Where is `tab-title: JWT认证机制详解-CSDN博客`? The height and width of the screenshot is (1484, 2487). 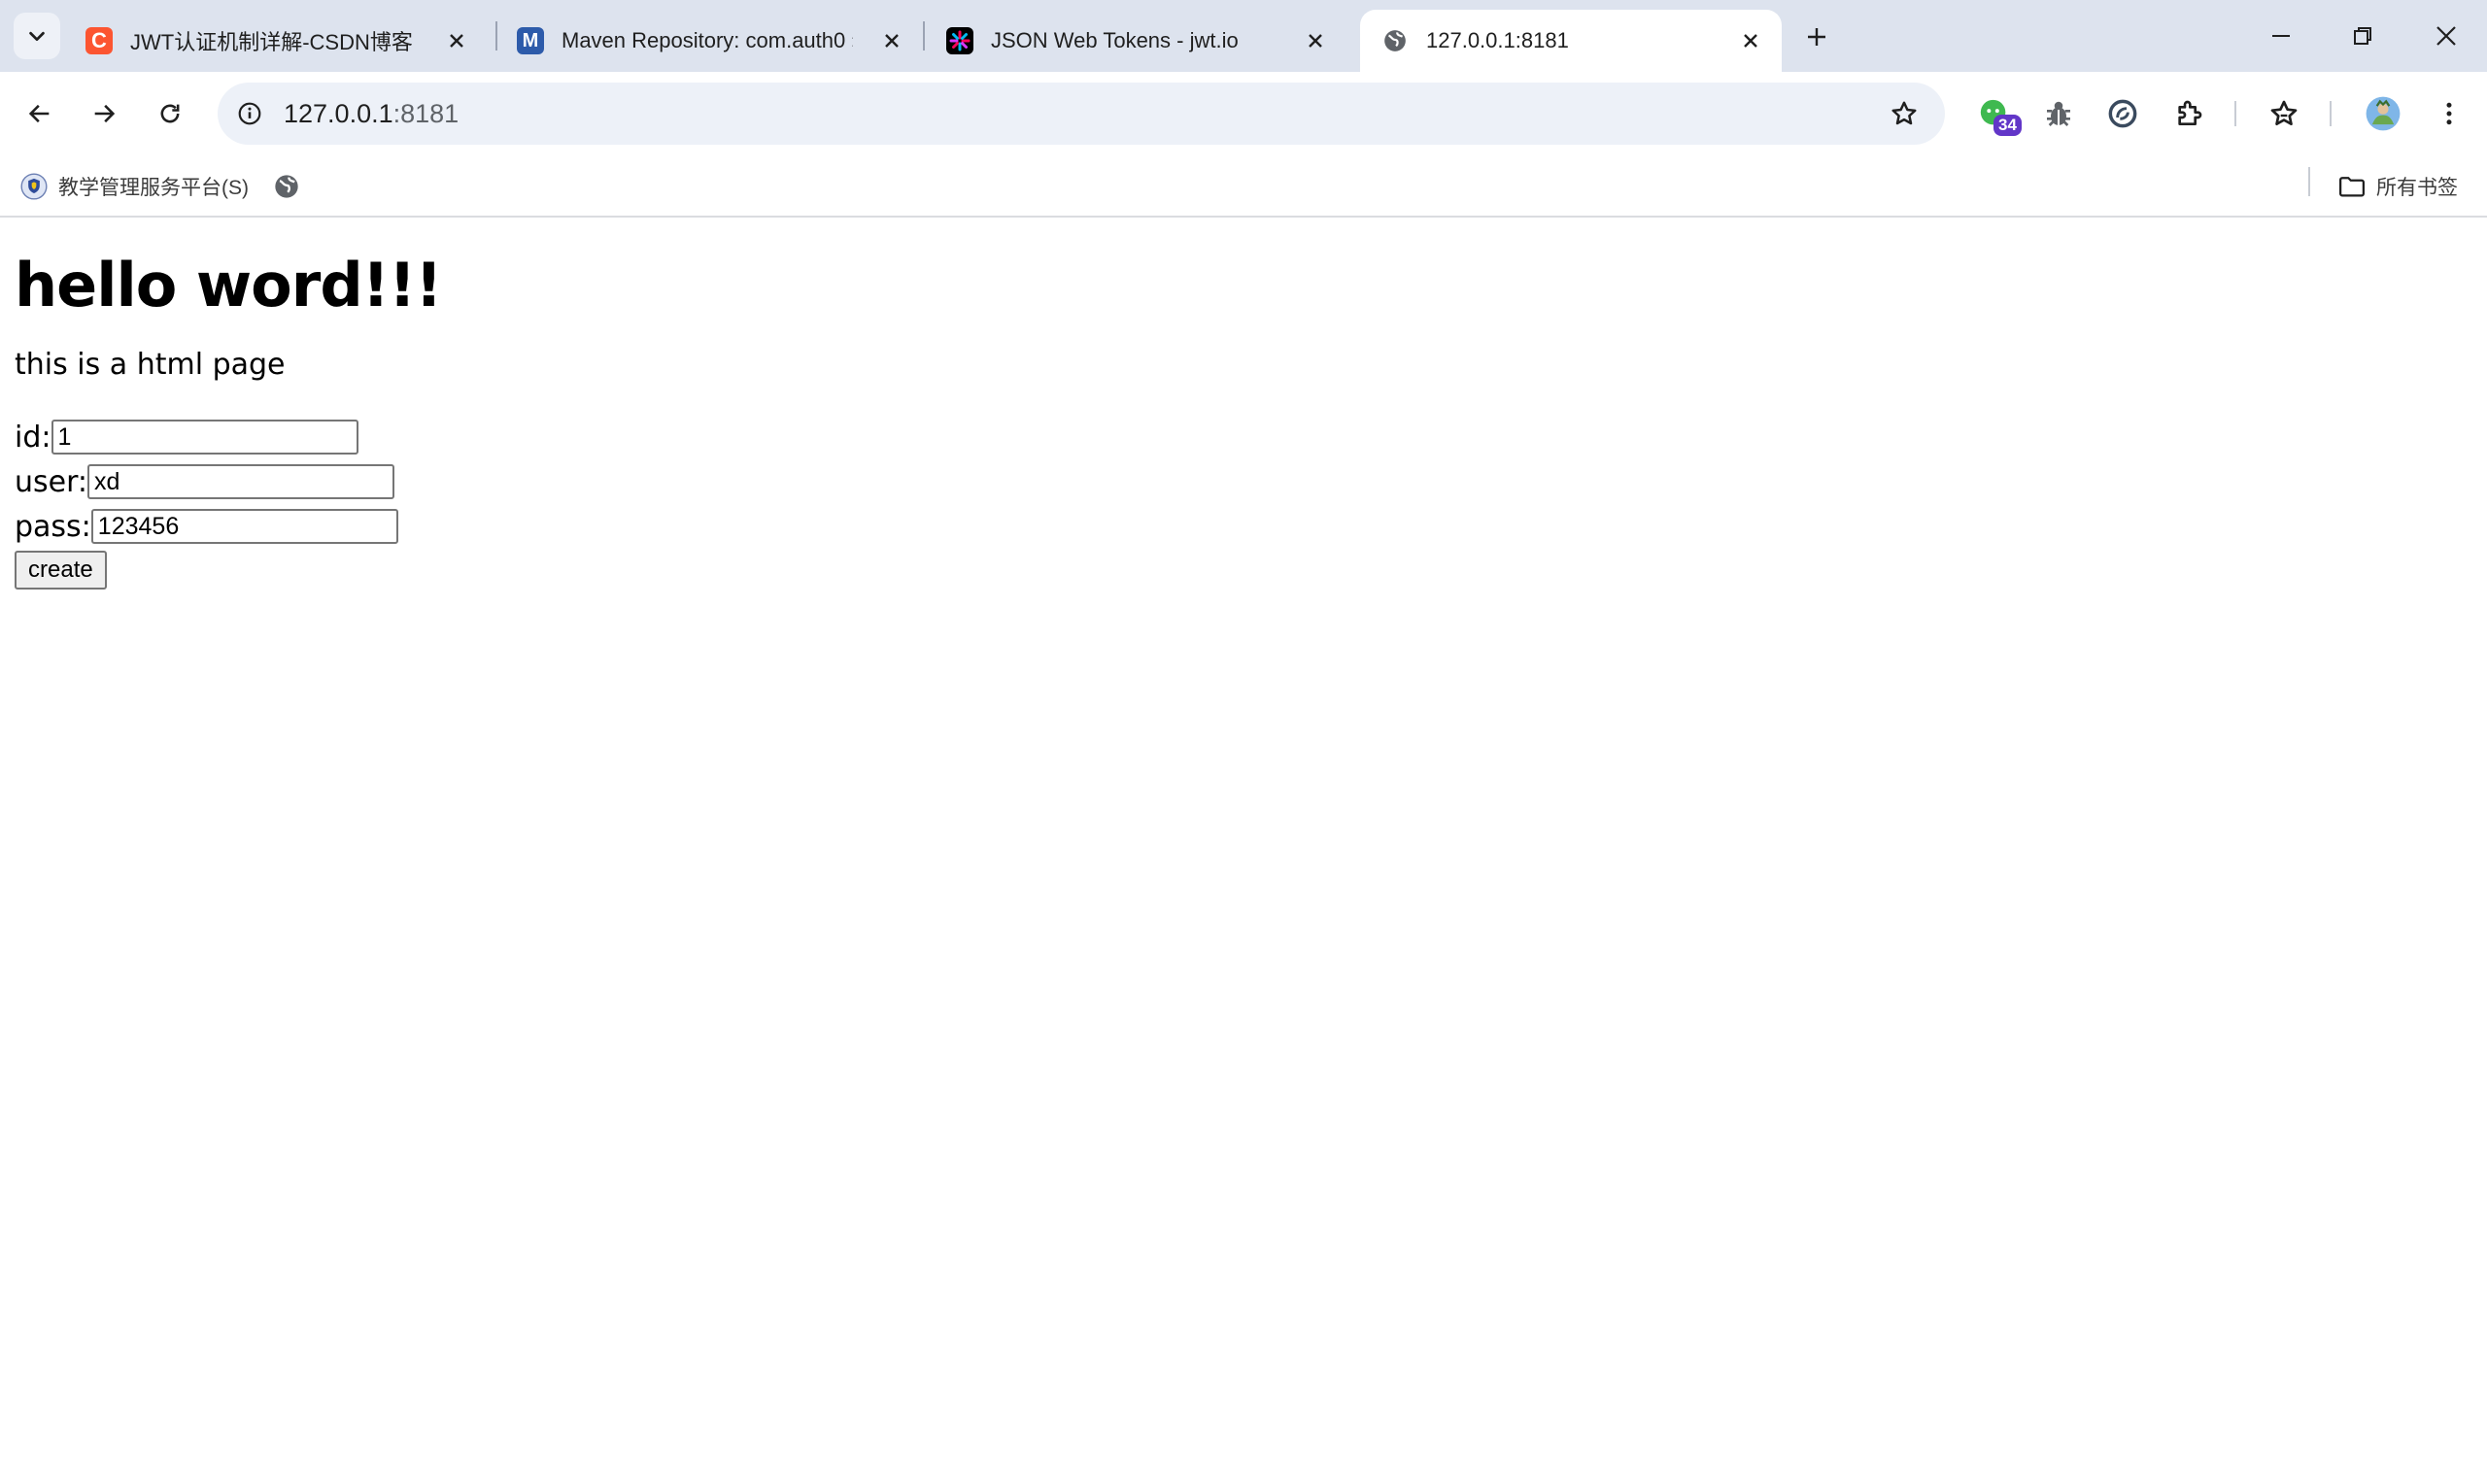 tab-title: JWT认证机制详解-CSDN博客 is located at coordinates (271, 42).